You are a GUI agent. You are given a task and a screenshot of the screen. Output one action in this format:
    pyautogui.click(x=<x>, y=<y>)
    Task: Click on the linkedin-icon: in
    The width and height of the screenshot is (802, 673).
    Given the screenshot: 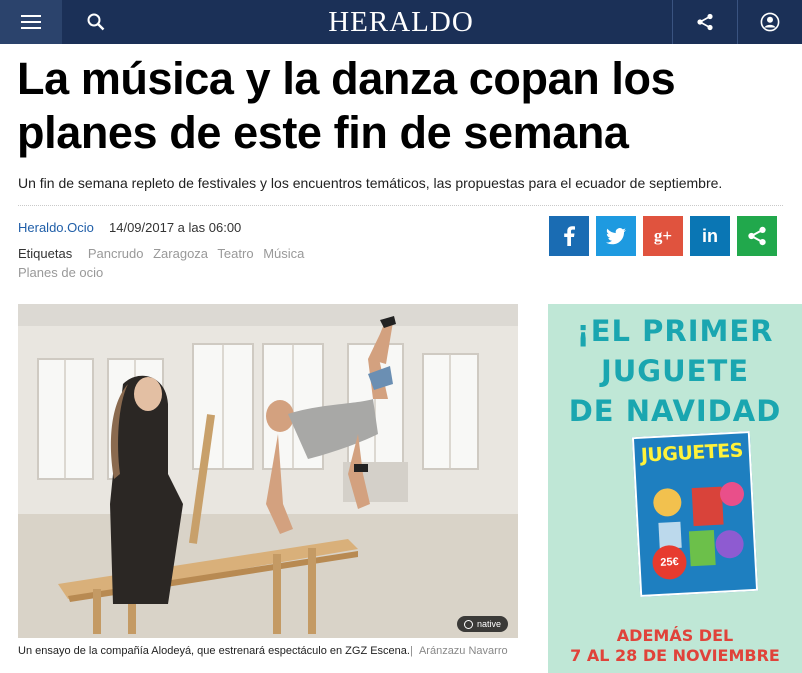 What is the action you would take?
    pyautogui.click(x=710, y=235)
    